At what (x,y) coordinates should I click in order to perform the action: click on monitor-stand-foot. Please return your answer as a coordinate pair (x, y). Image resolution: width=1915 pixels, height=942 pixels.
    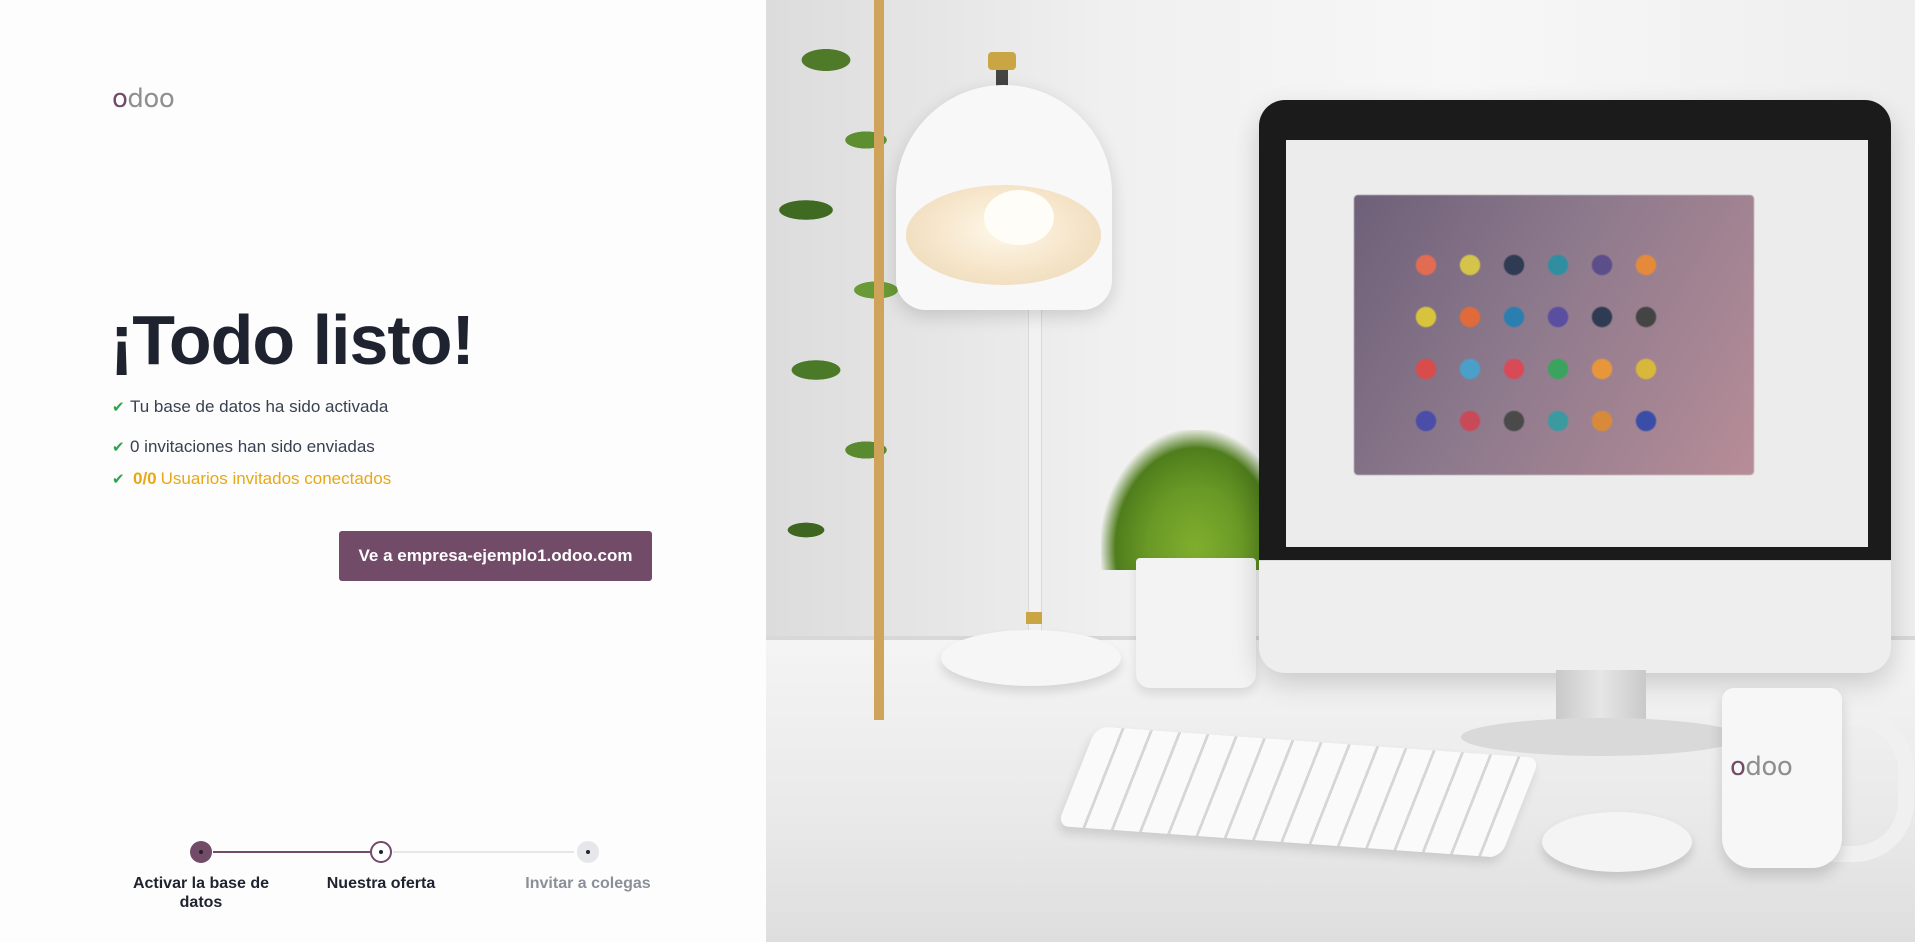
    Looking at the image, I should click on (1601, 737).